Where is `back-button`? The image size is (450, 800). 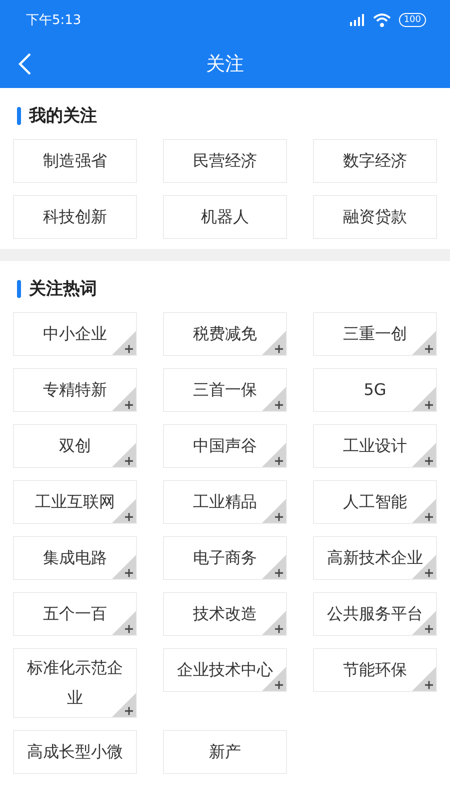 back-button is located at coordinates (25, 64).